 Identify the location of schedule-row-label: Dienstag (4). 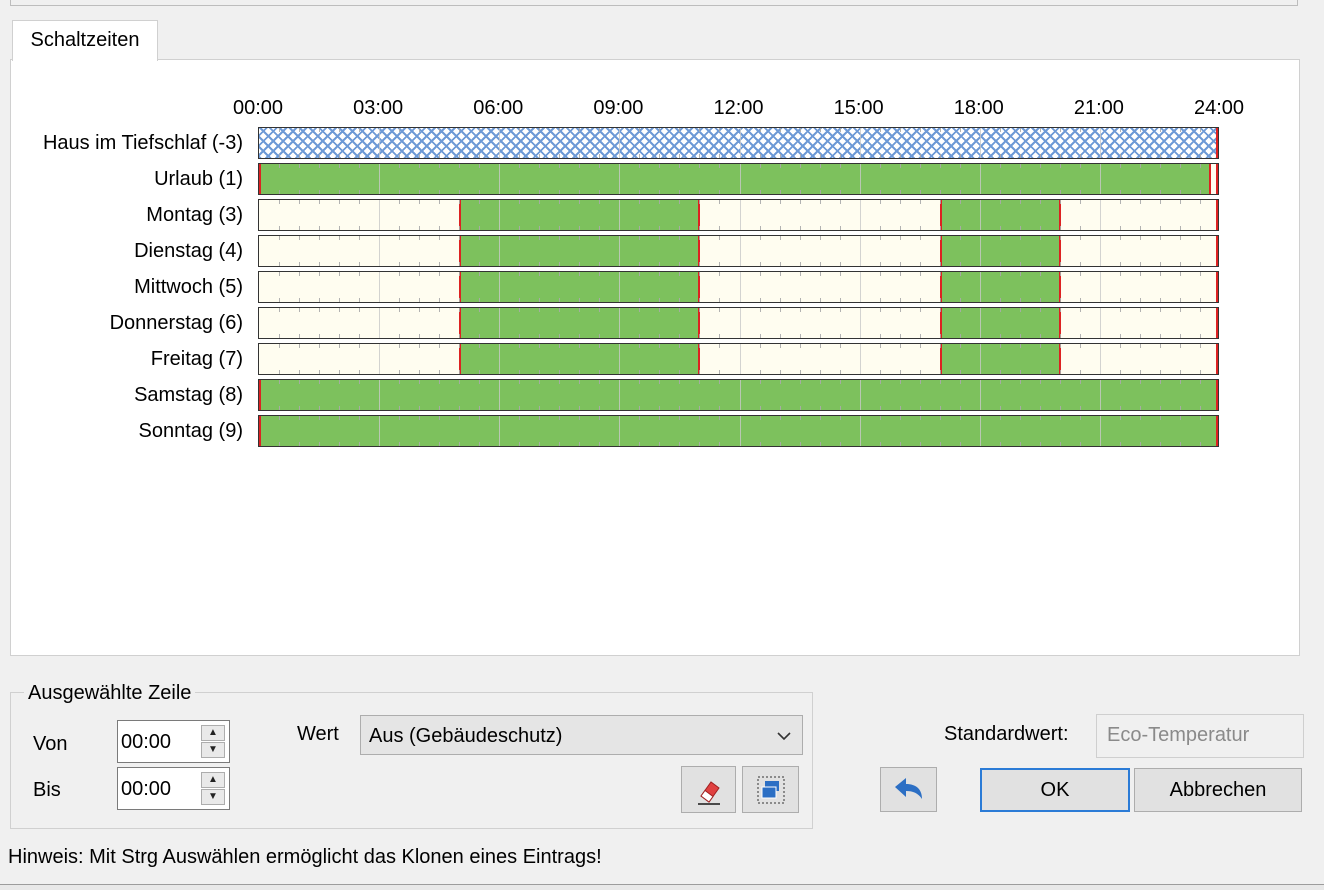
(121, 251).